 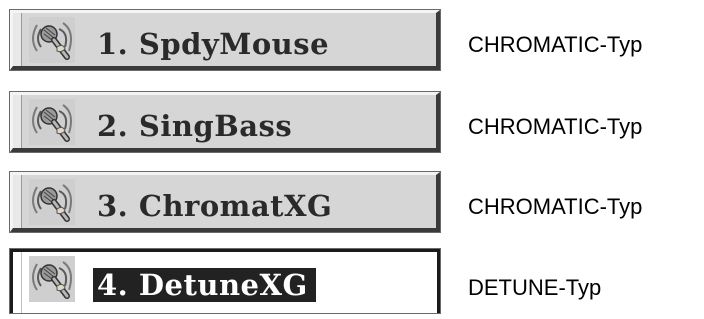 I want to click on effect-type-text: DETUNE-Typ, so click(x=535, y=287).